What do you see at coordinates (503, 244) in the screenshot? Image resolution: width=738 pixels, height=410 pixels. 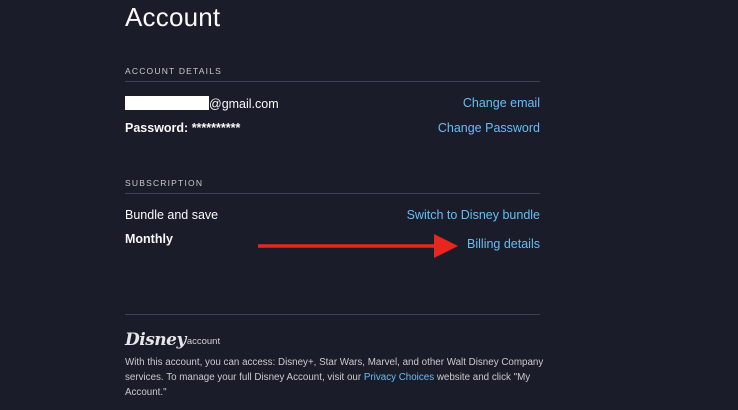 I see `billing-details-link: Billing details` at bounding box center [503, 244].